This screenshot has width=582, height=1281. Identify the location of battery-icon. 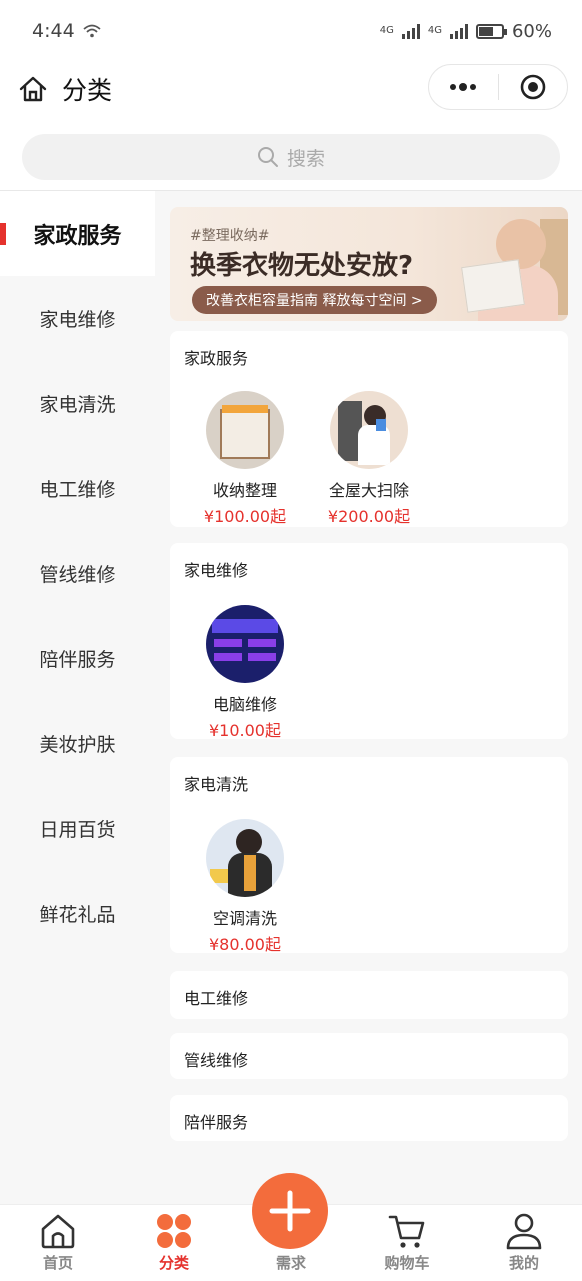
(491, 31).